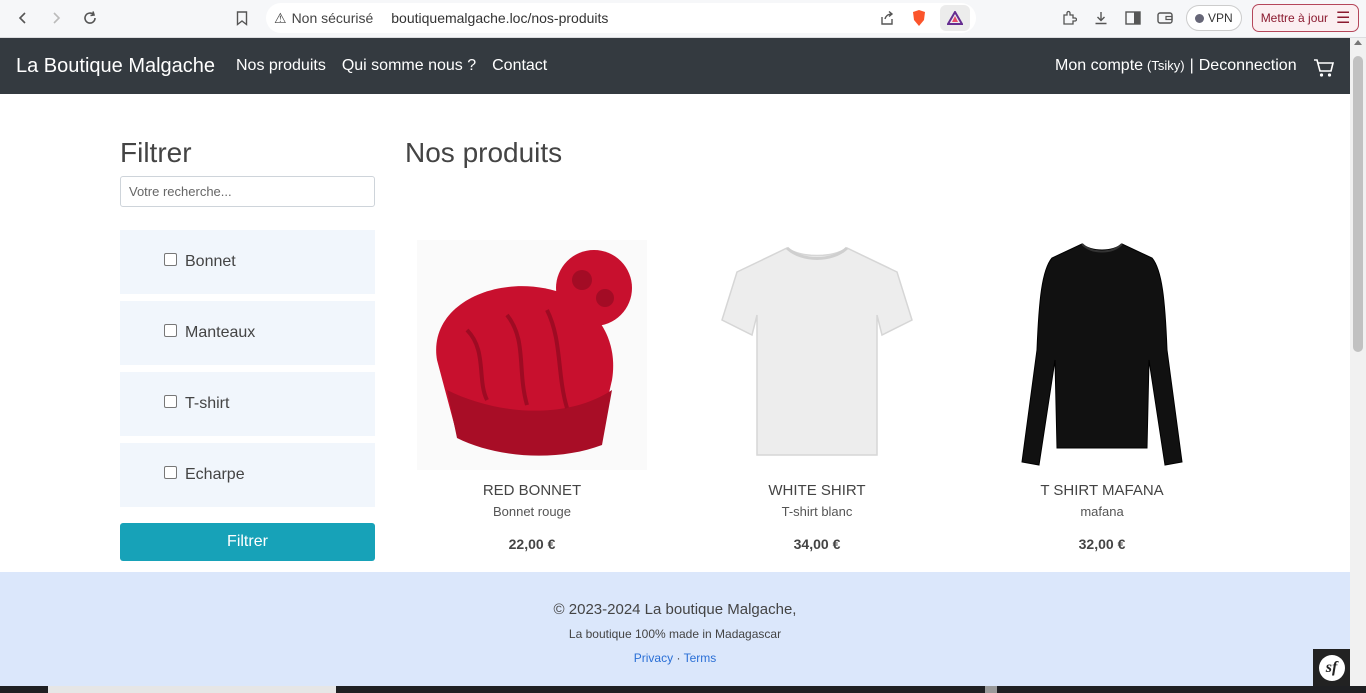 Image resolution: width=1366 pixels, height=693 pixels. What do you see at coordinates (1294, 18) in the screenshot?
I see `update-label: Mettre à jour` at bounding box center [1294, 18].